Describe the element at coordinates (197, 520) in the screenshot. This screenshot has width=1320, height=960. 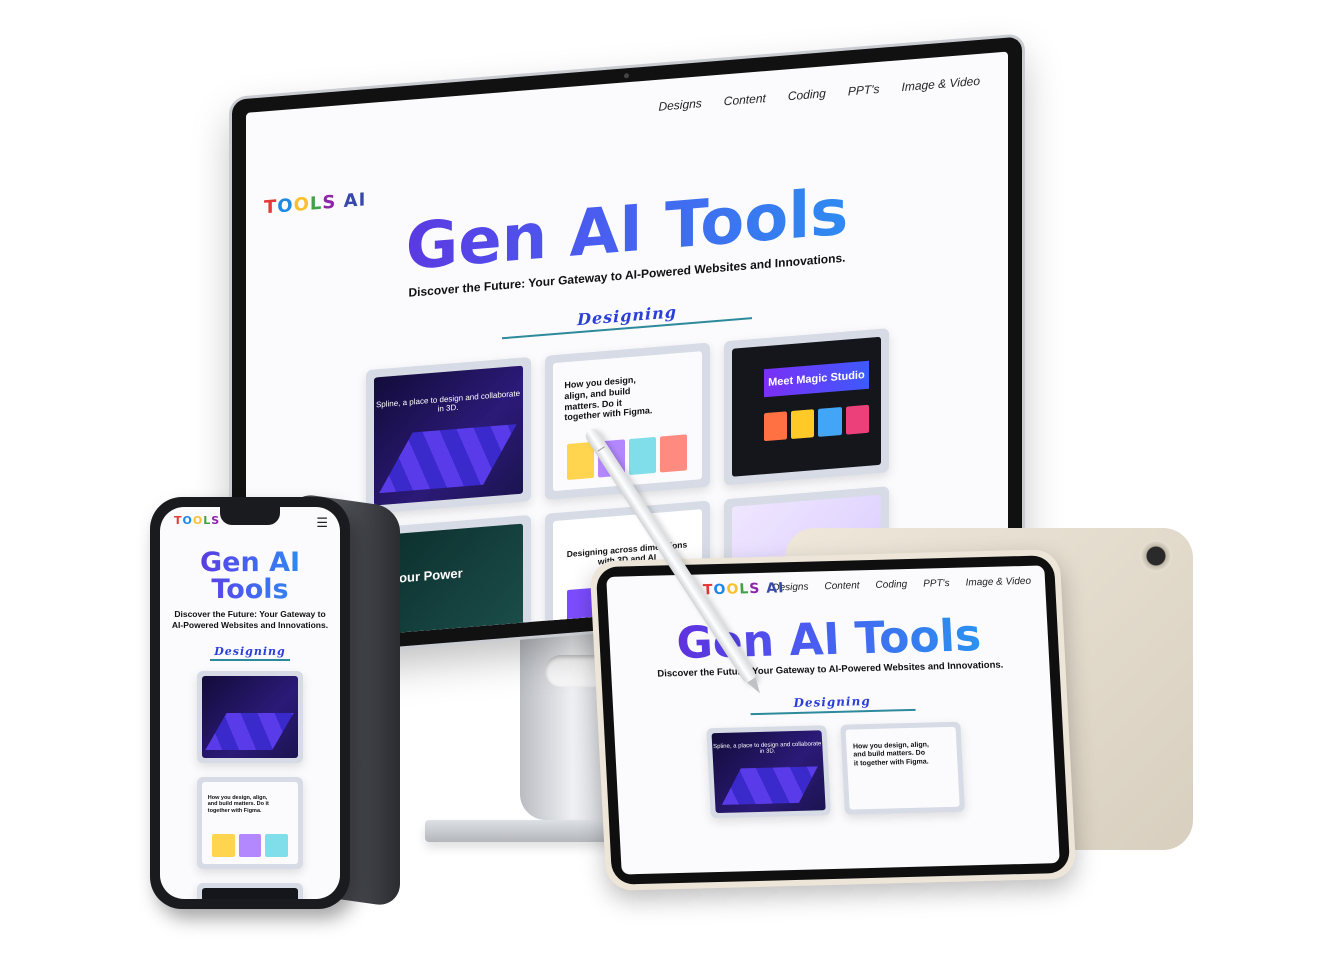
I see `site-logo: TOOLS` at that location.